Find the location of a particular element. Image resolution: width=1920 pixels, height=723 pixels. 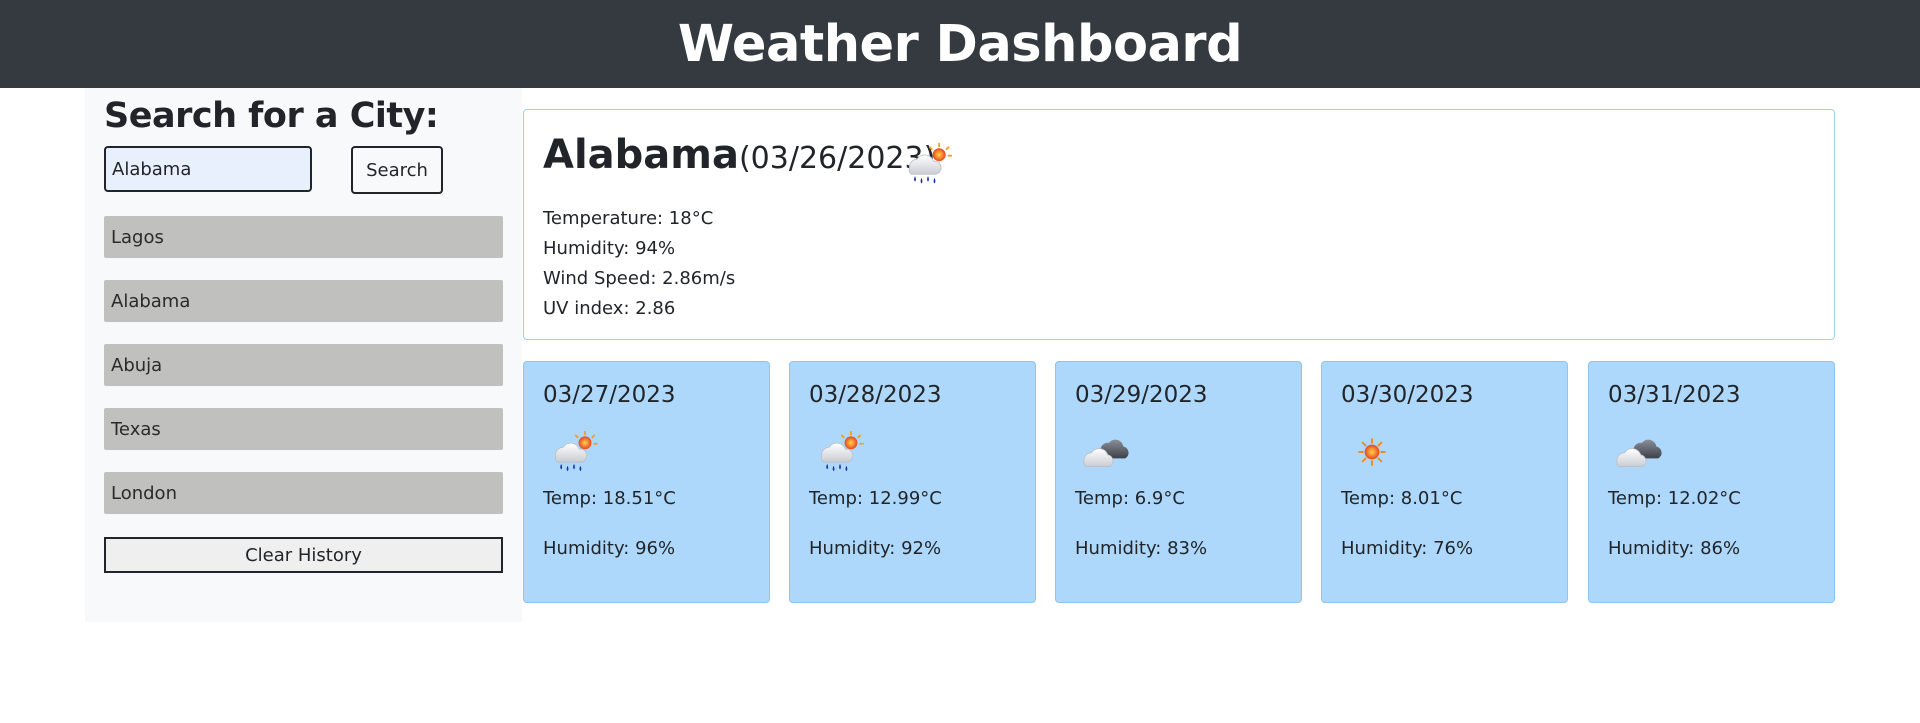

forecast-date: 03/30/2023 is located at coordinates (1407, 395).